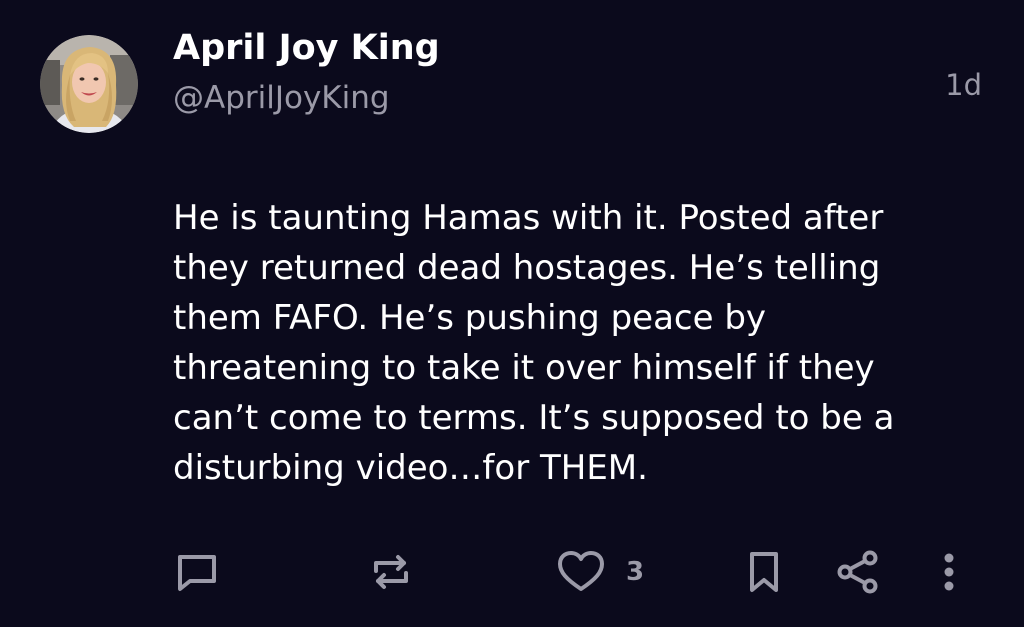 The height and width of the screenshot is (627, 1024). I want to click on share-button, so click(858, 572).